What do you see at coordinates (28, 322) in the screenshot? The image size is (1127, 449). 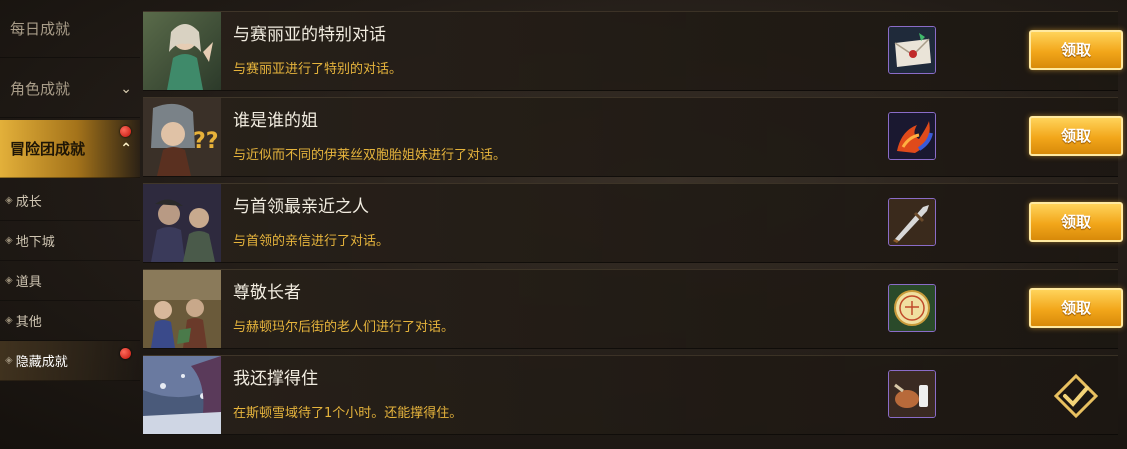 I see `sub-item-label: 其他` at bounding box center [28, 322].